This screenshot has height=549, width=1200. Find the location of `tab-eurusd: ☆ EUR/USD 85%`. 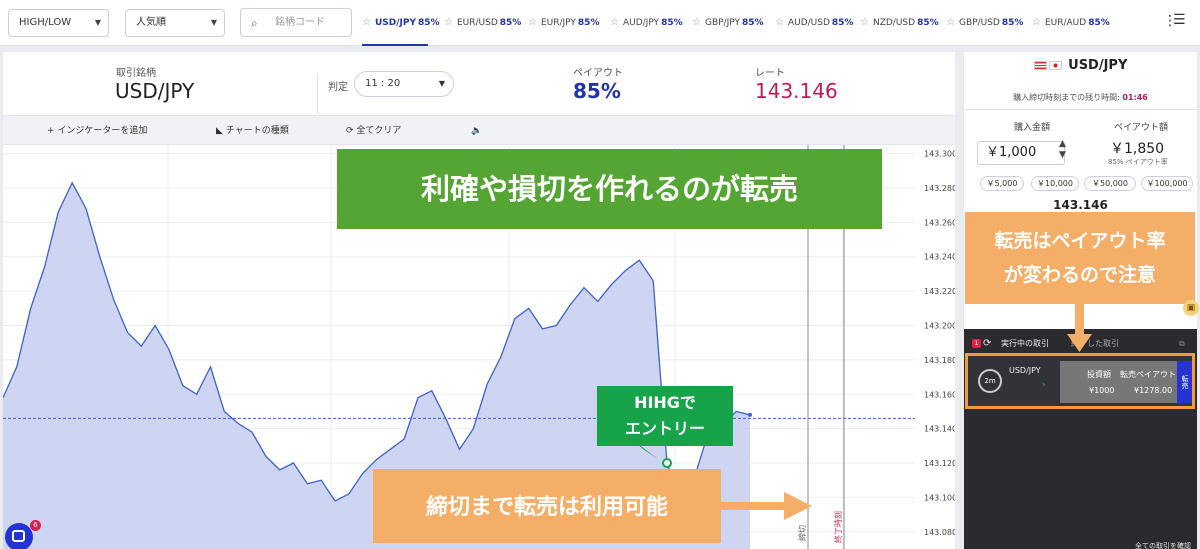

tab-eurusd: ☆ EUR/USD 85% is located at coordinates (482, 23).